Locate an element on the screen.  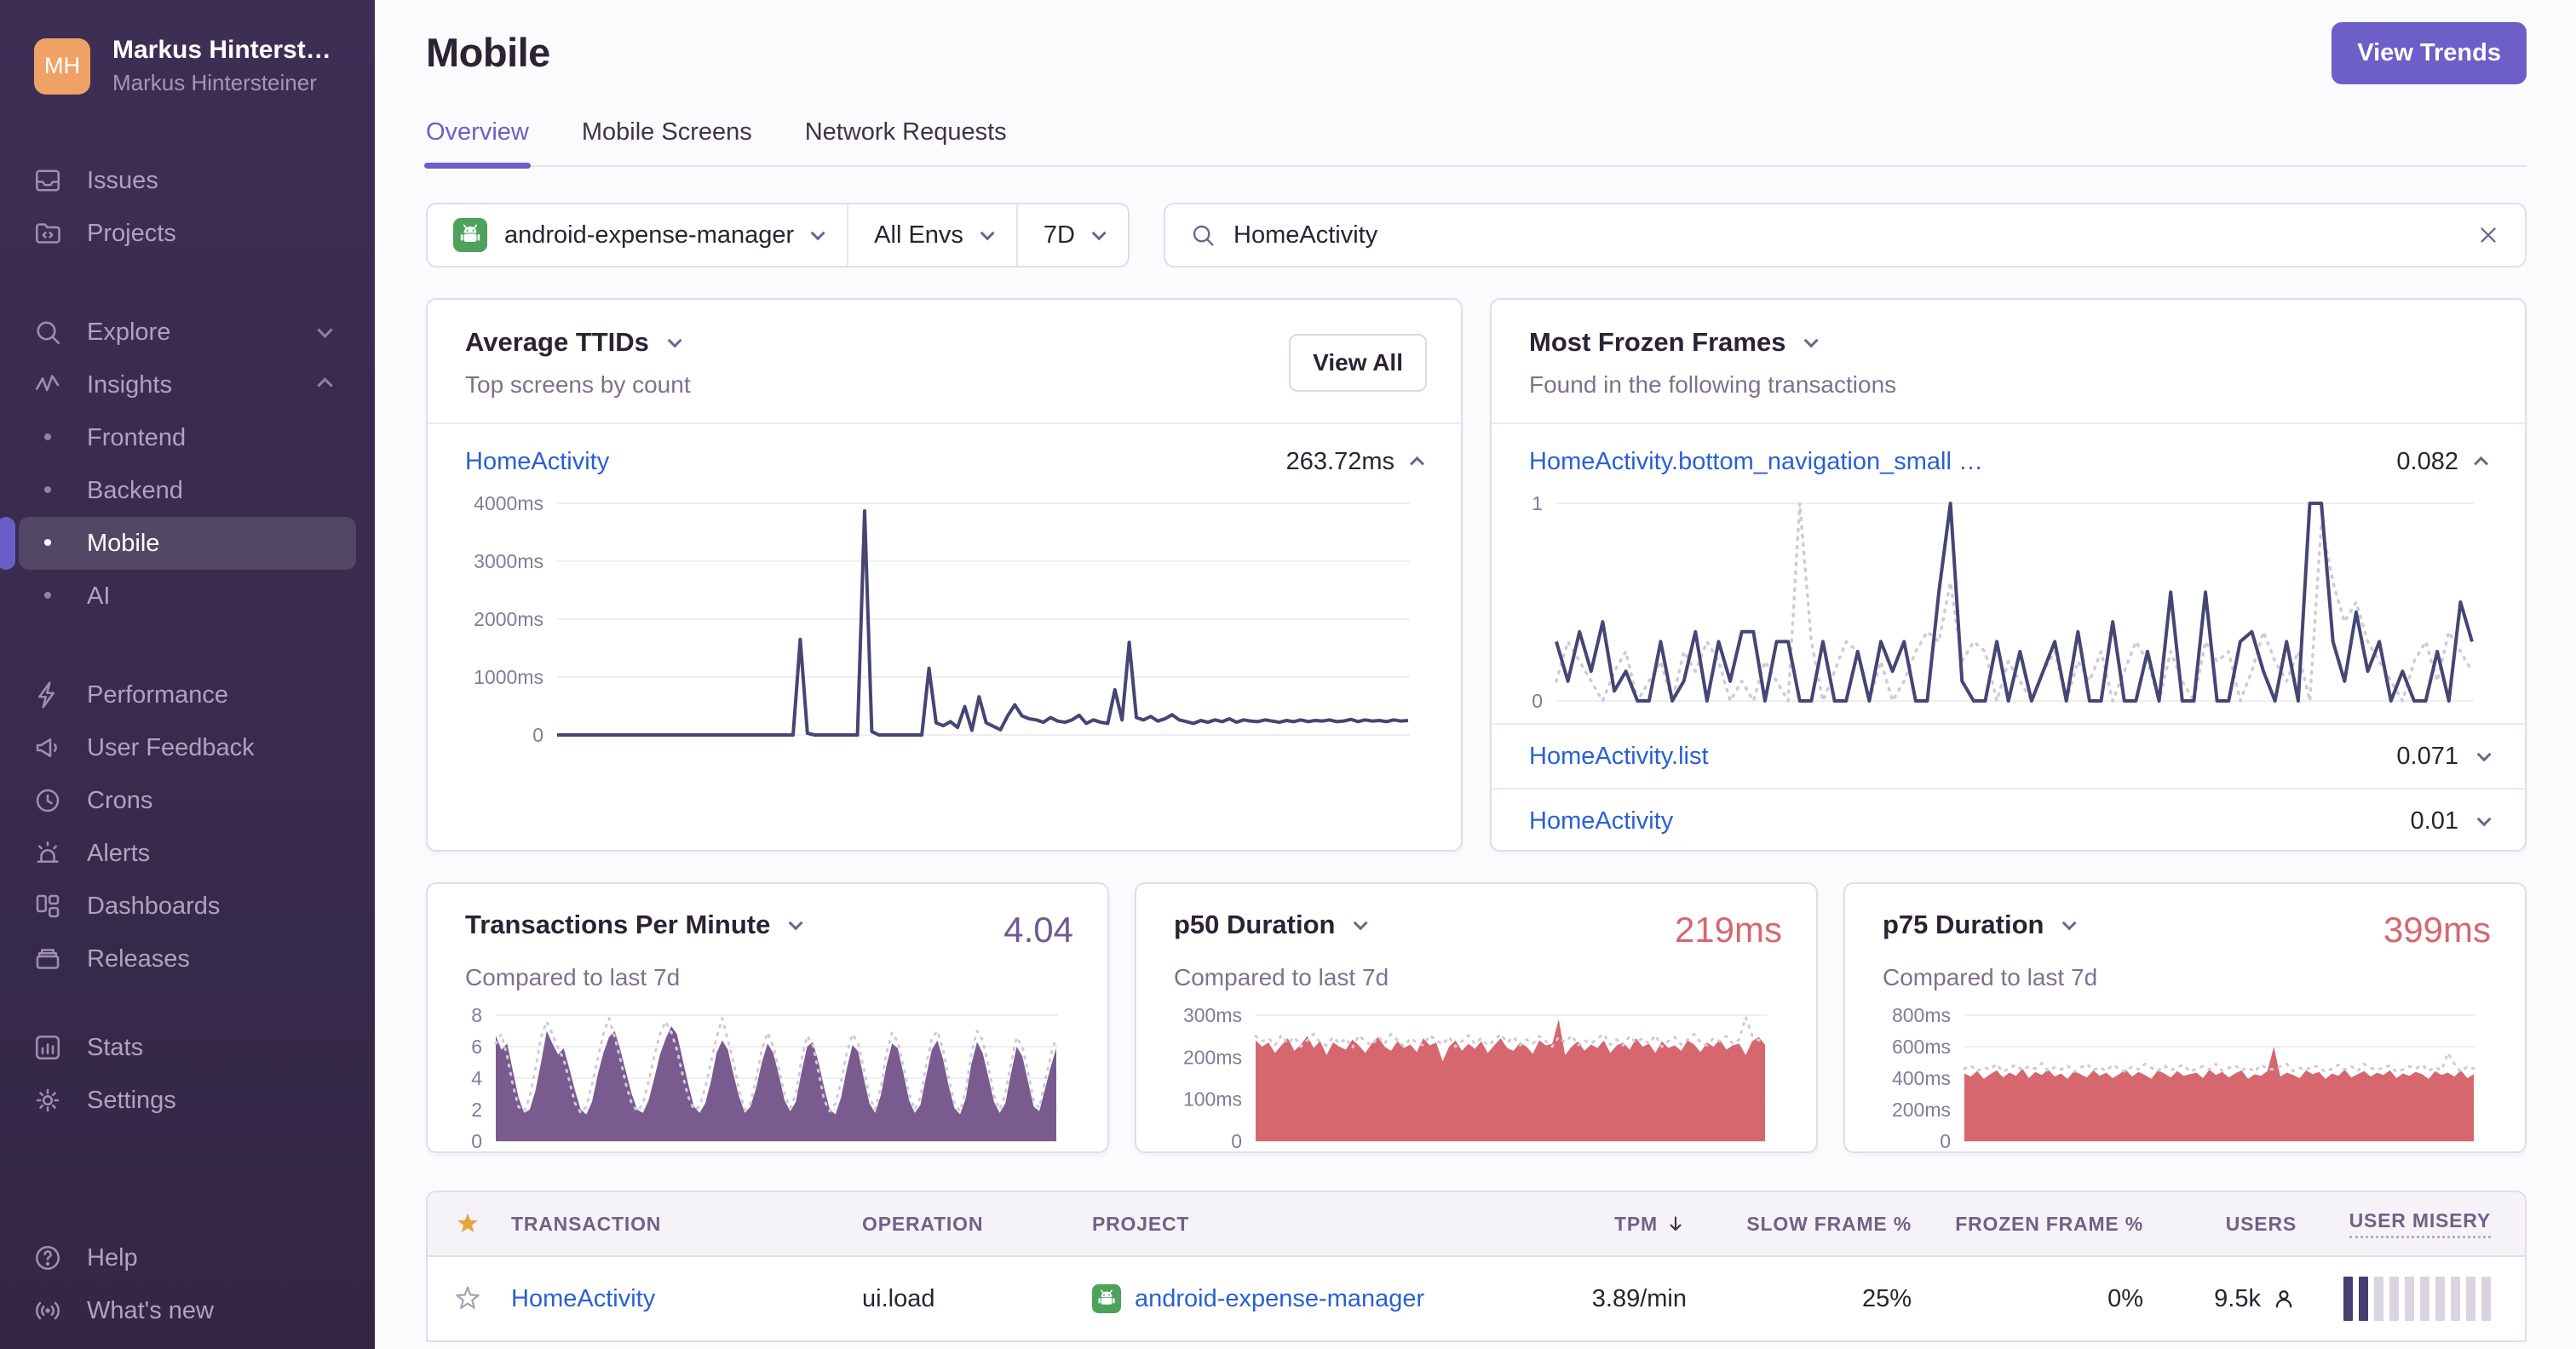
sidebar-item-performance: Performance is located at coordinates (188, 695).